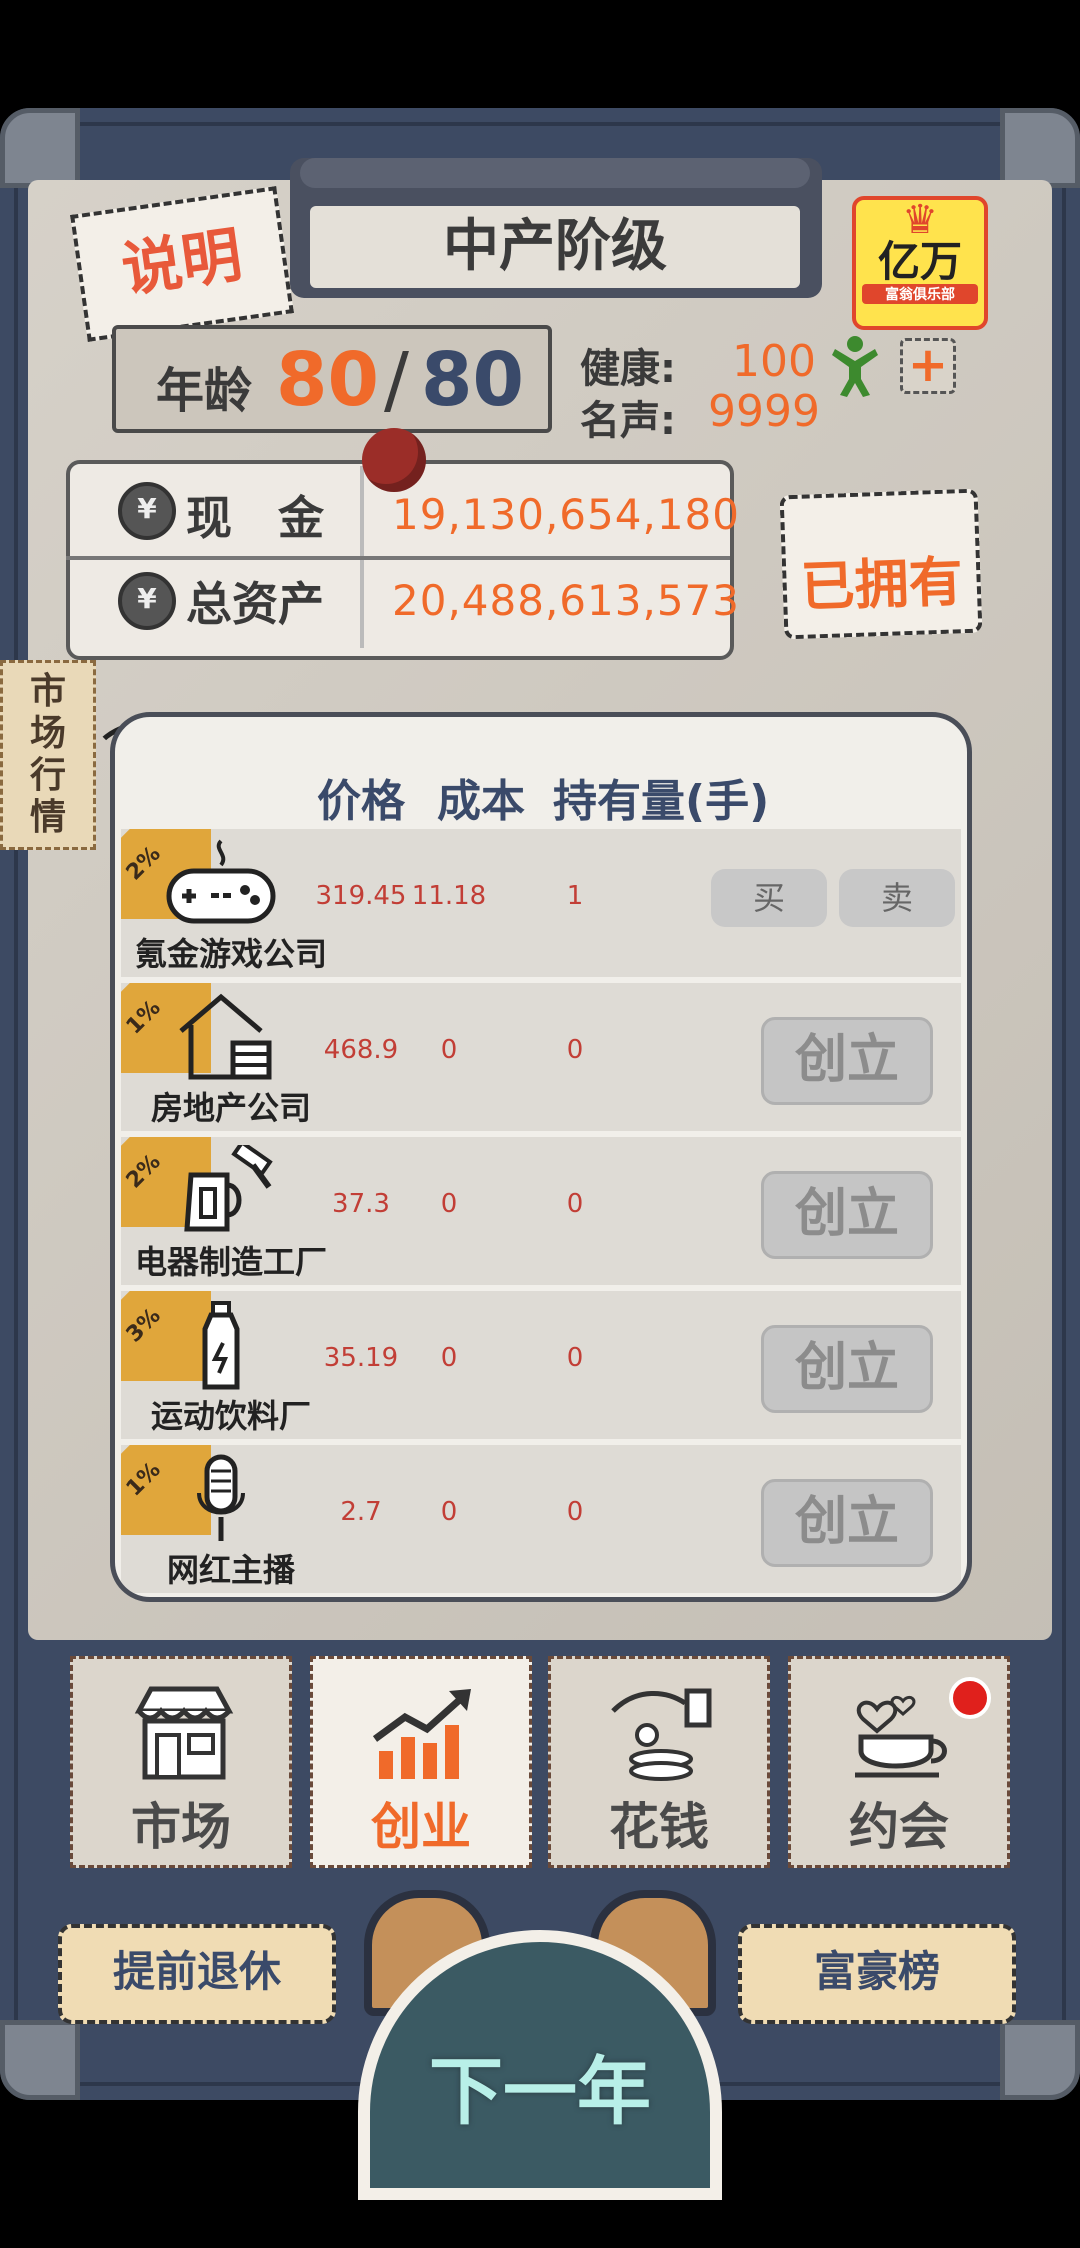  I want to click on cash-label: 现 金, so click(255, 518).